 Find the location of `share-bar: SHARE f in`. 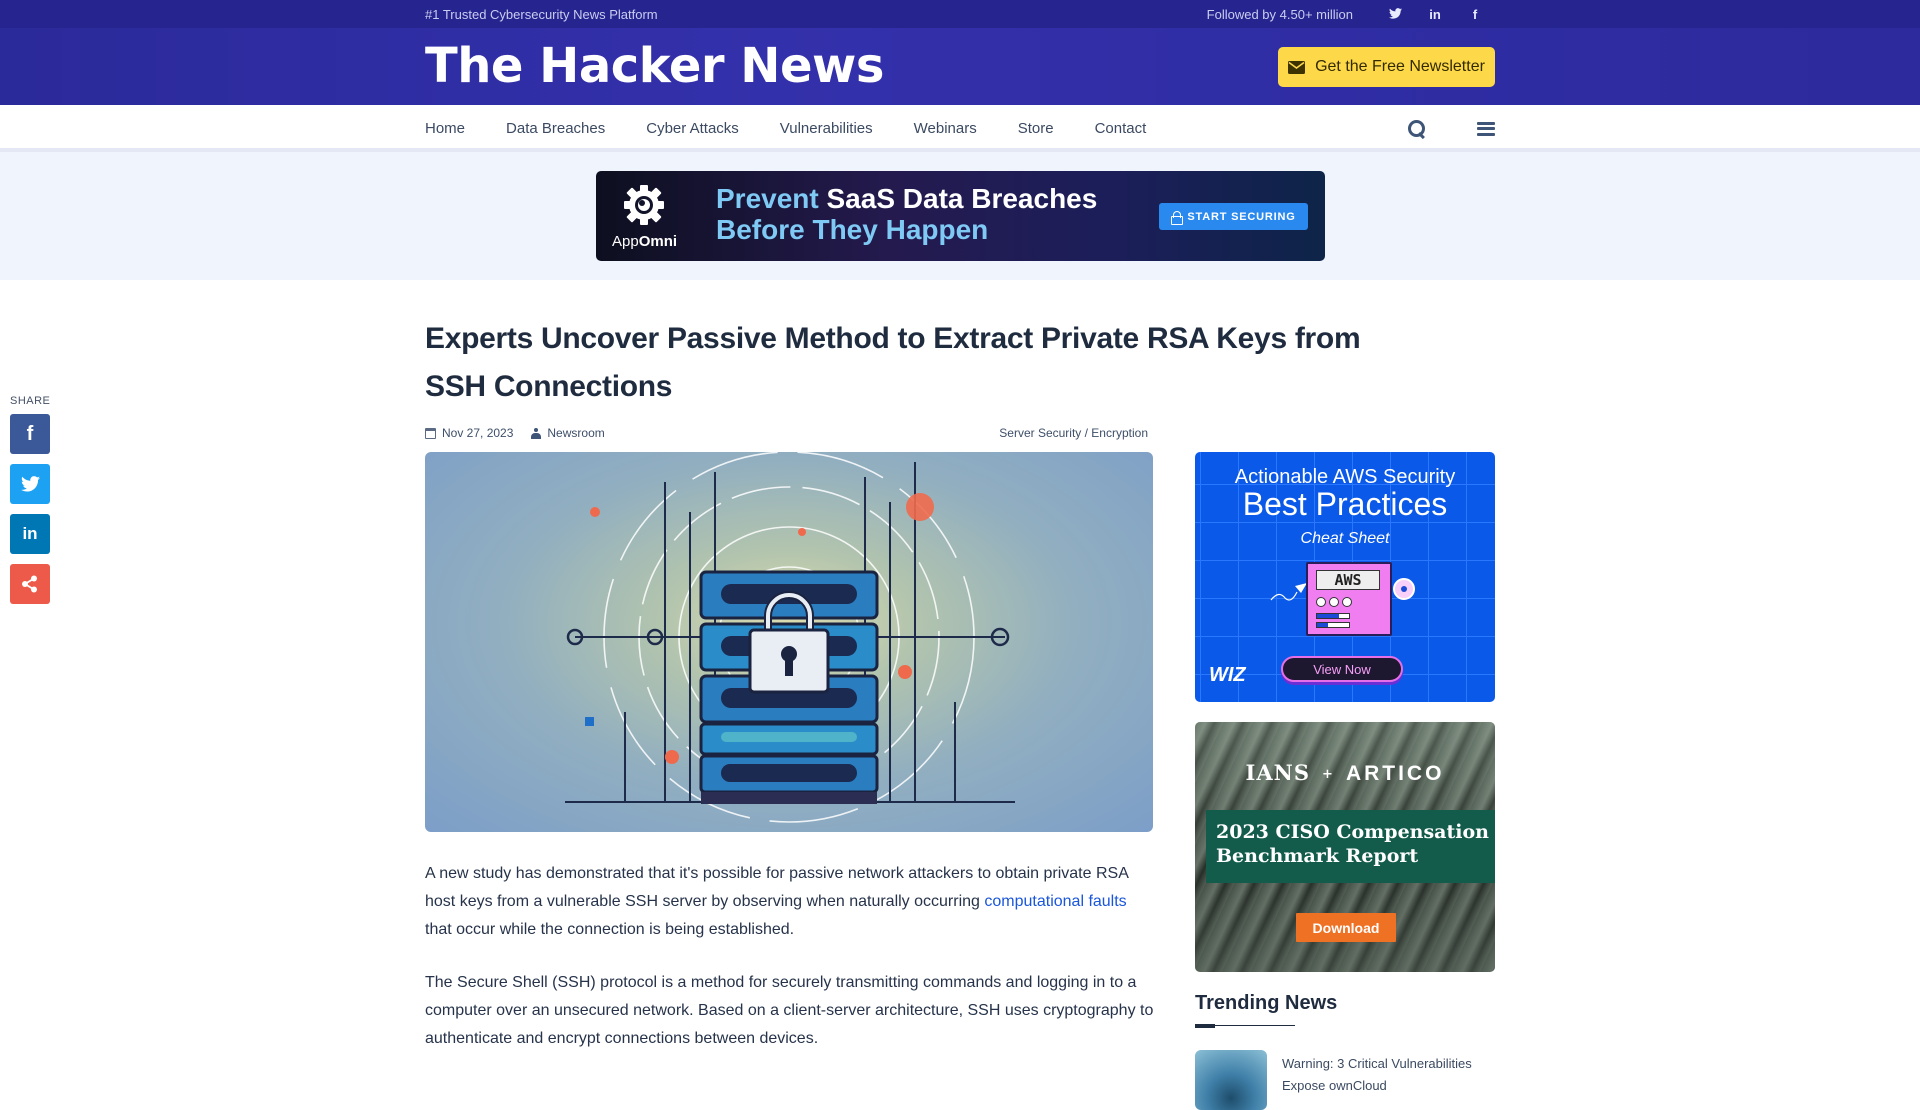

share-bar: SHARE f in is located at coordinates (30, 504).